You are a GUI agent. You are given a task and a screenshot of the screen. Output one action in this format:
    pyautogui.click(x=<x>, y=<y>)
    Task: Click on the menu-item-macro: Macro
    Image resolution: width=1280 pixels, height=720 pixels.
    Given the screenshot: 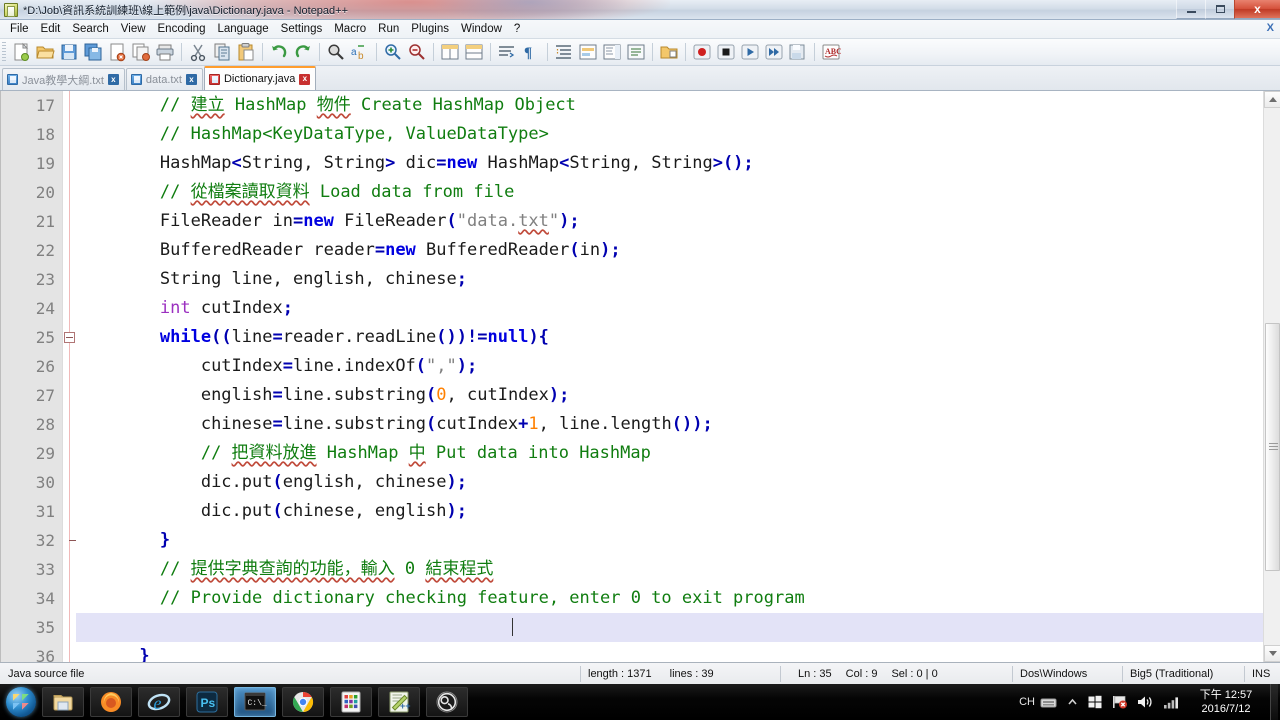 What is the action you would take?
    pyautogui.click(x=350, y=29)
    